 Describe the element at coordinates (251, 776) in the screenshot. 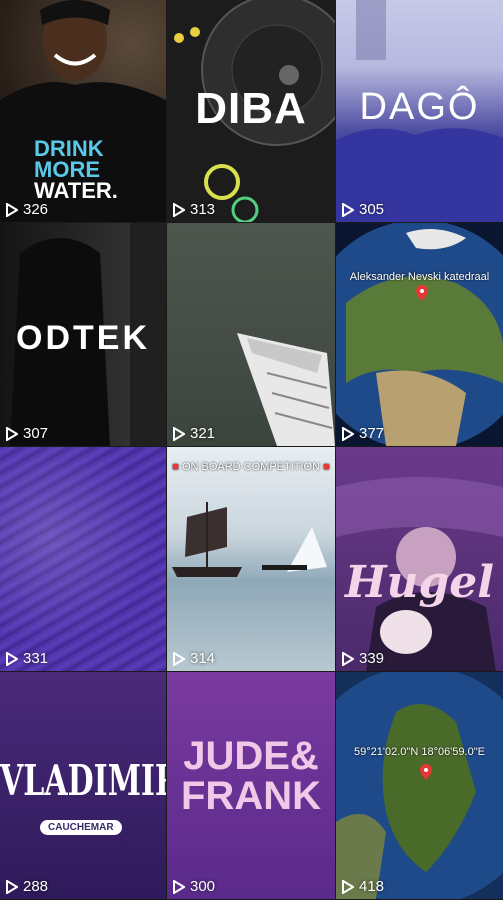

I see `video-title-overlay: JUDE& FRANK` at that location.